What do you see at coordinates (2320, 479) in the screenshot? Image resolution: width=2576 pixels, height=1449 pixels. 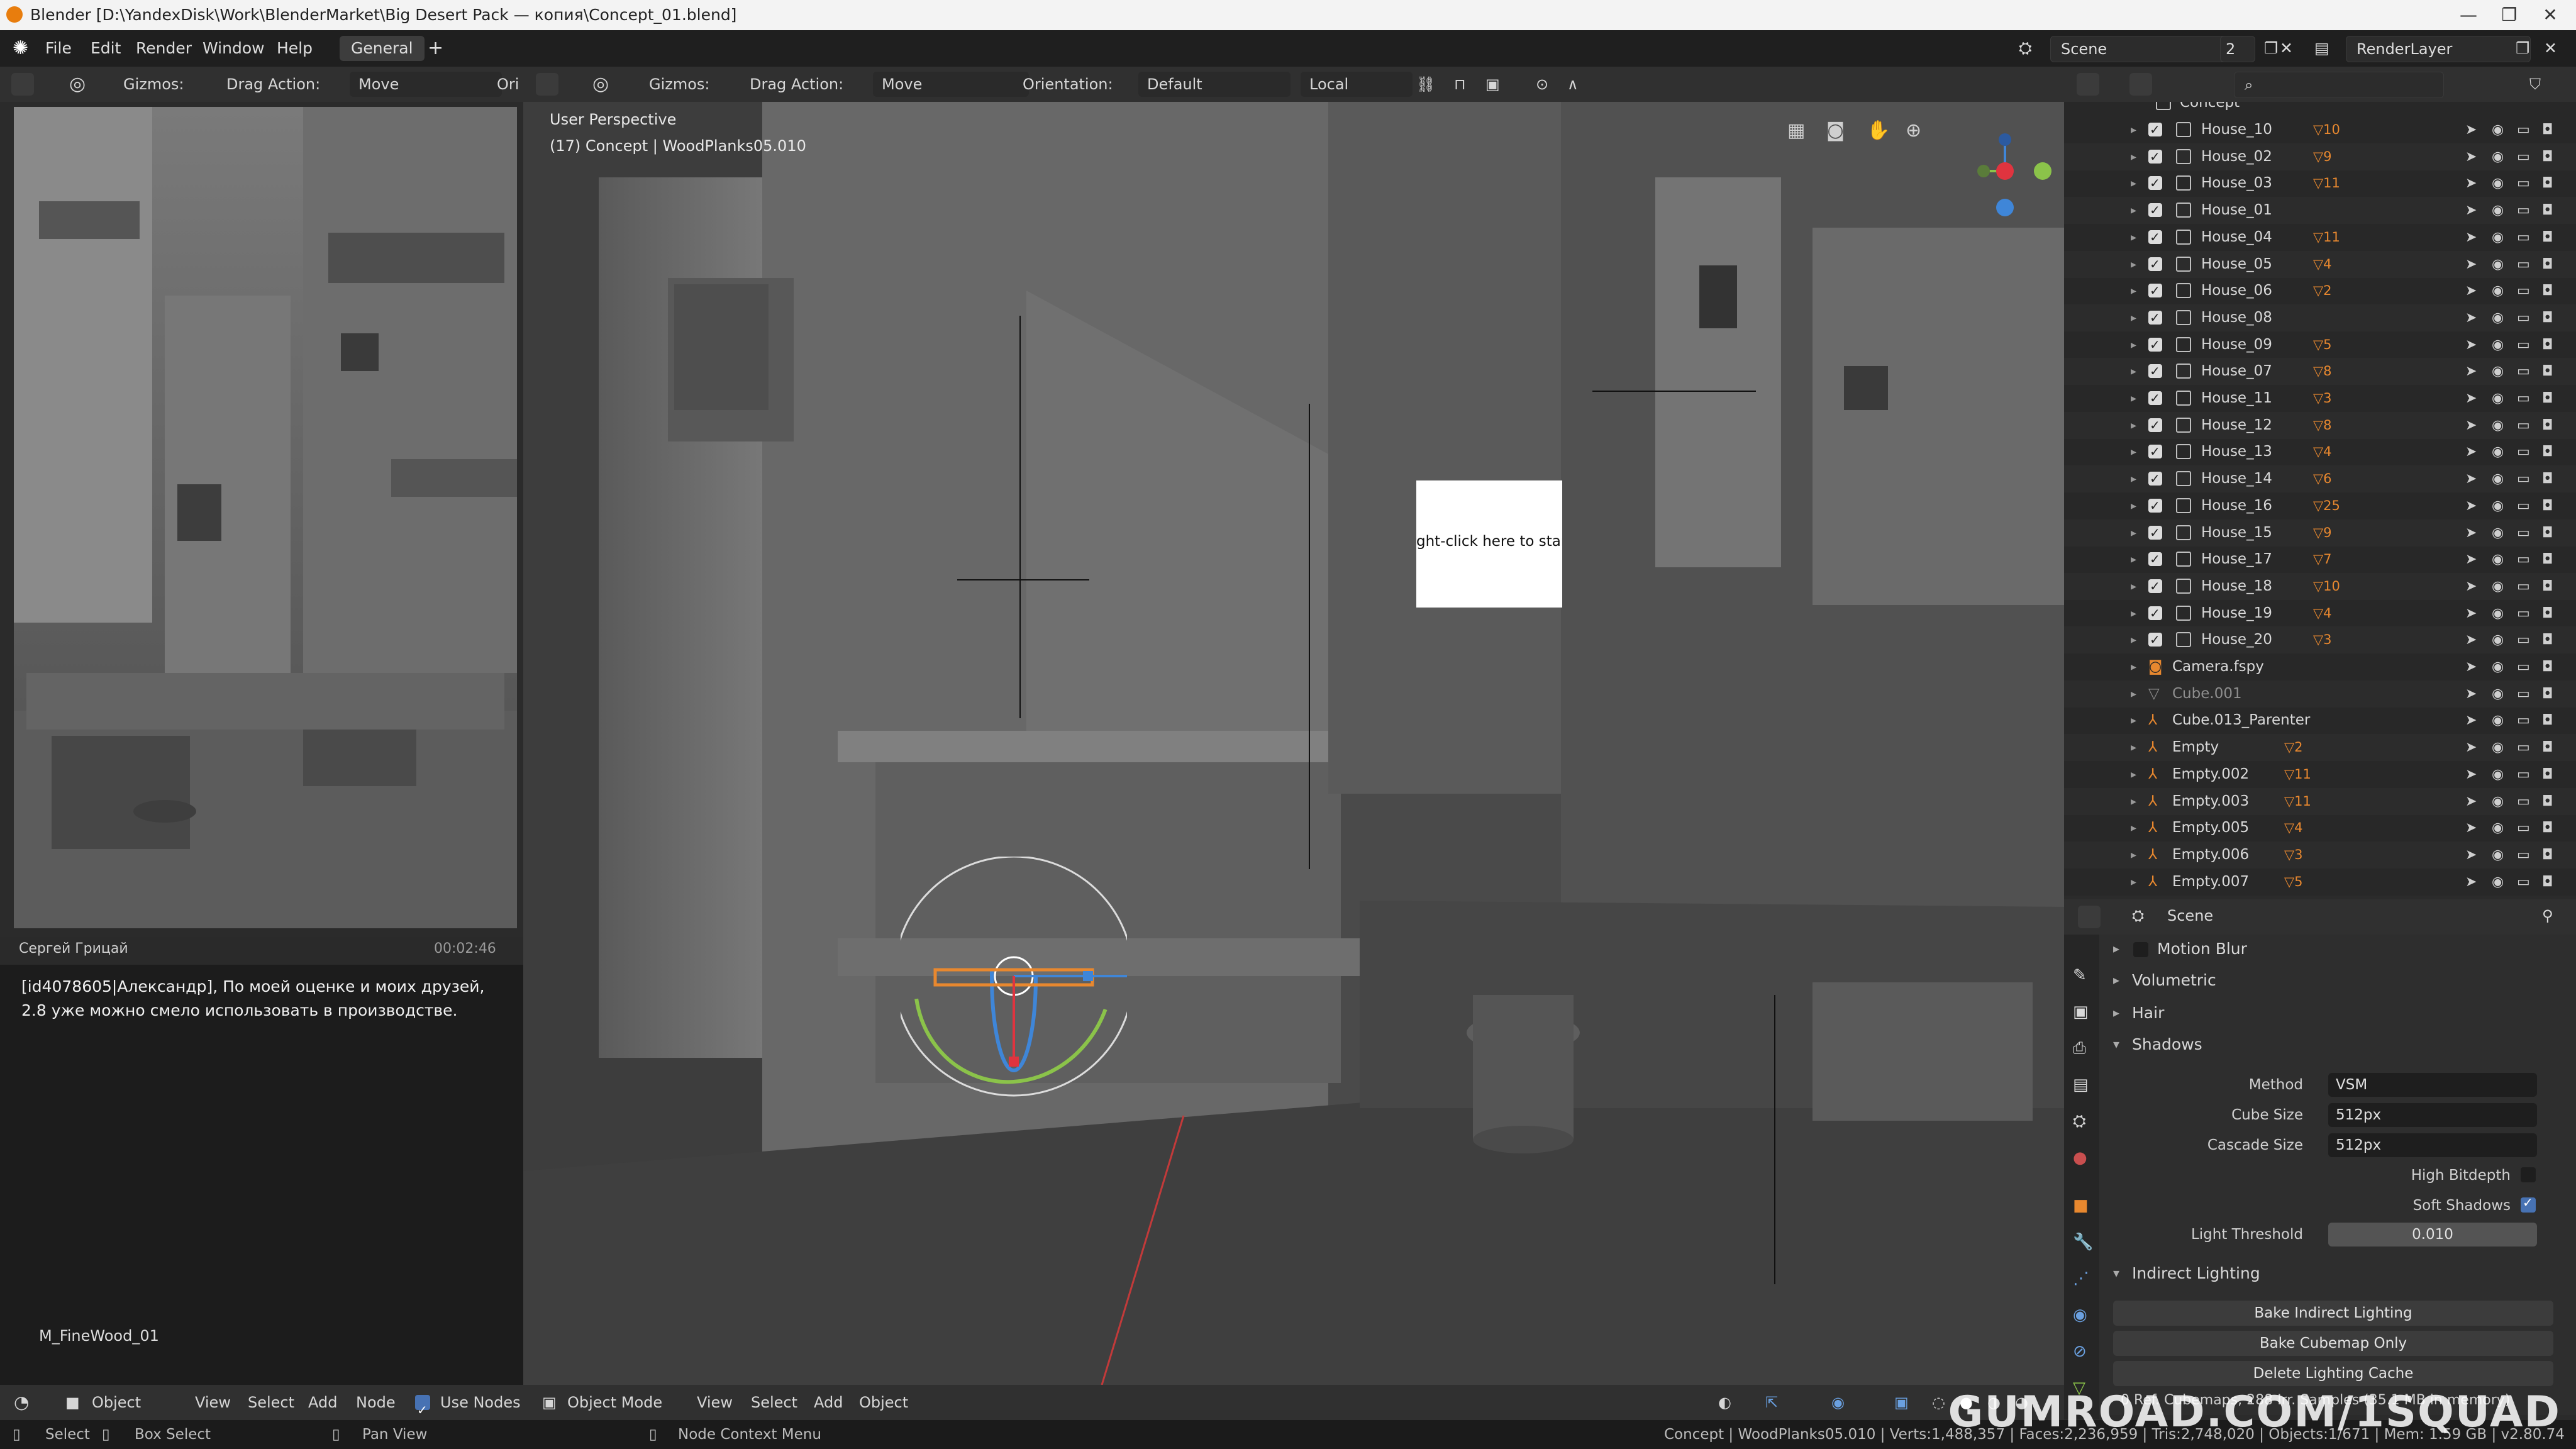 I see `outliner-row: ▸ House_14 ▽6 ➤ ◉ ▭ ◘` at bounding box center [2320, 479].